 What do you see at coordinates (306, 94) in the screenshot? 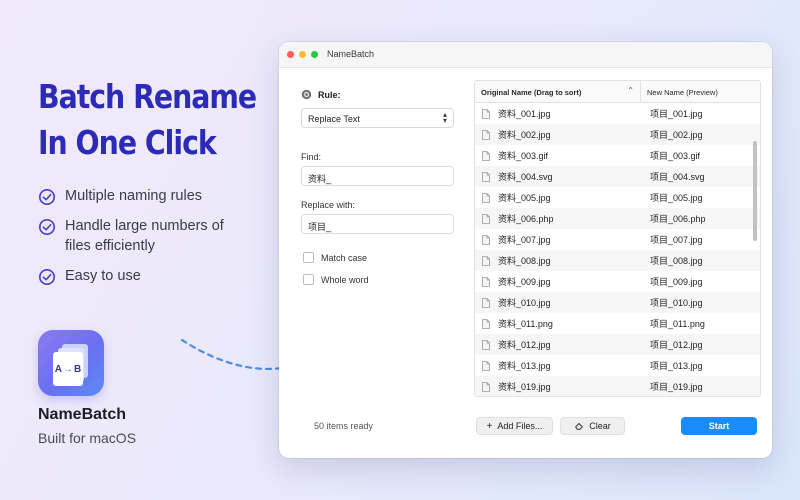
I see `gear-icon` at bounding box center [306, 94].